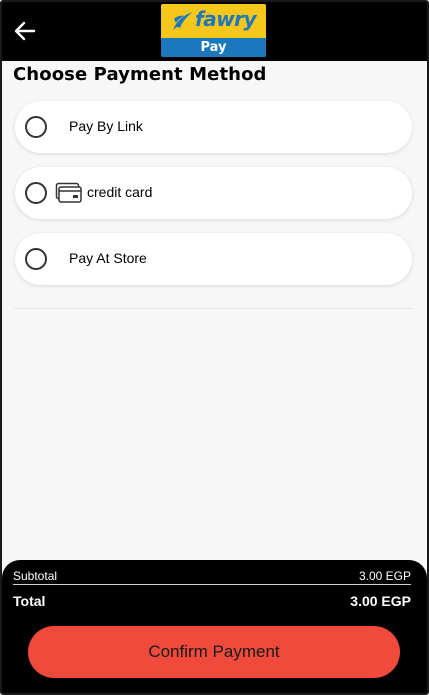 The height and width of the screenshot is (695, 429). Describe the element at coordinates (384, 576) in the screenshot. I see `subtotal-value: 3.00 EGP` at that location.